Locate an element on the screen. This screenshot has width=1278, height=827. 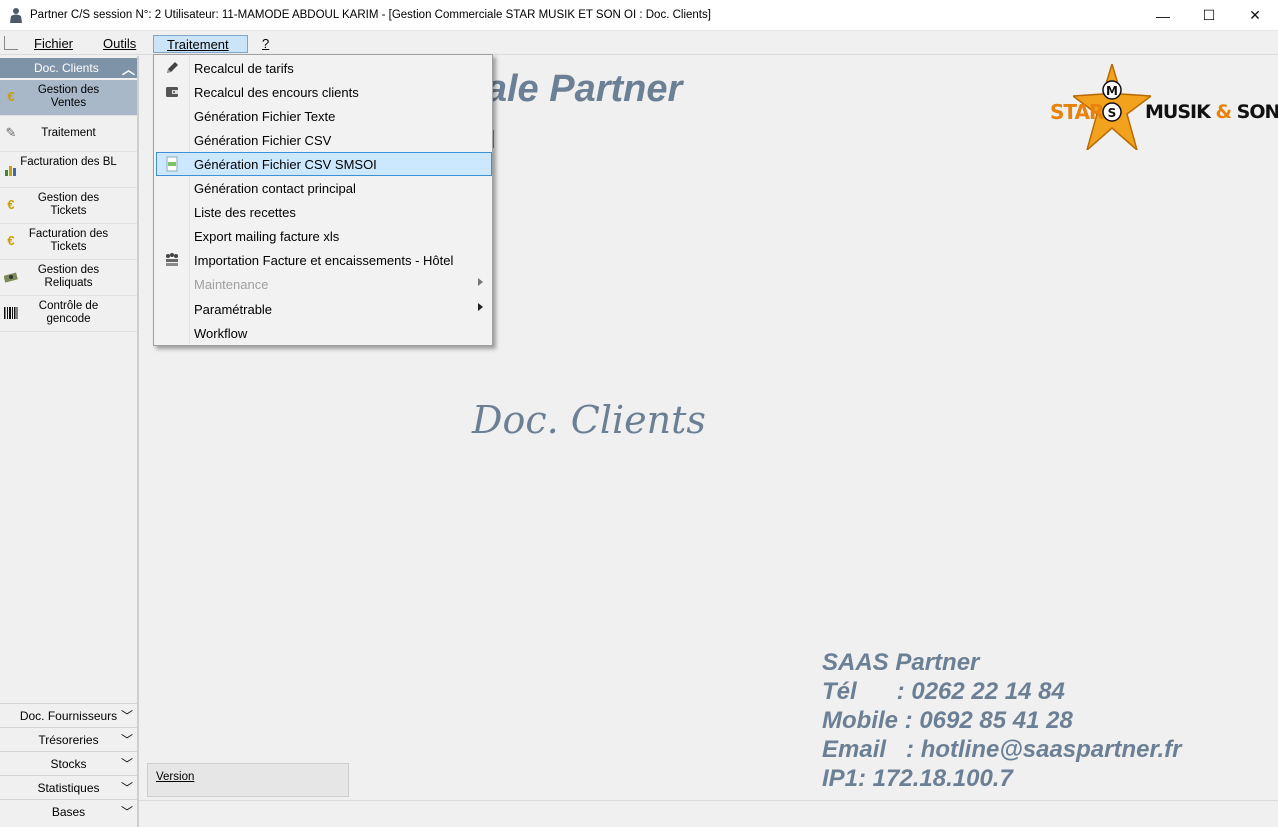
sidebar-item-gestion-ventes: € Gestion des Ventes is located at coordinates (68, 98).